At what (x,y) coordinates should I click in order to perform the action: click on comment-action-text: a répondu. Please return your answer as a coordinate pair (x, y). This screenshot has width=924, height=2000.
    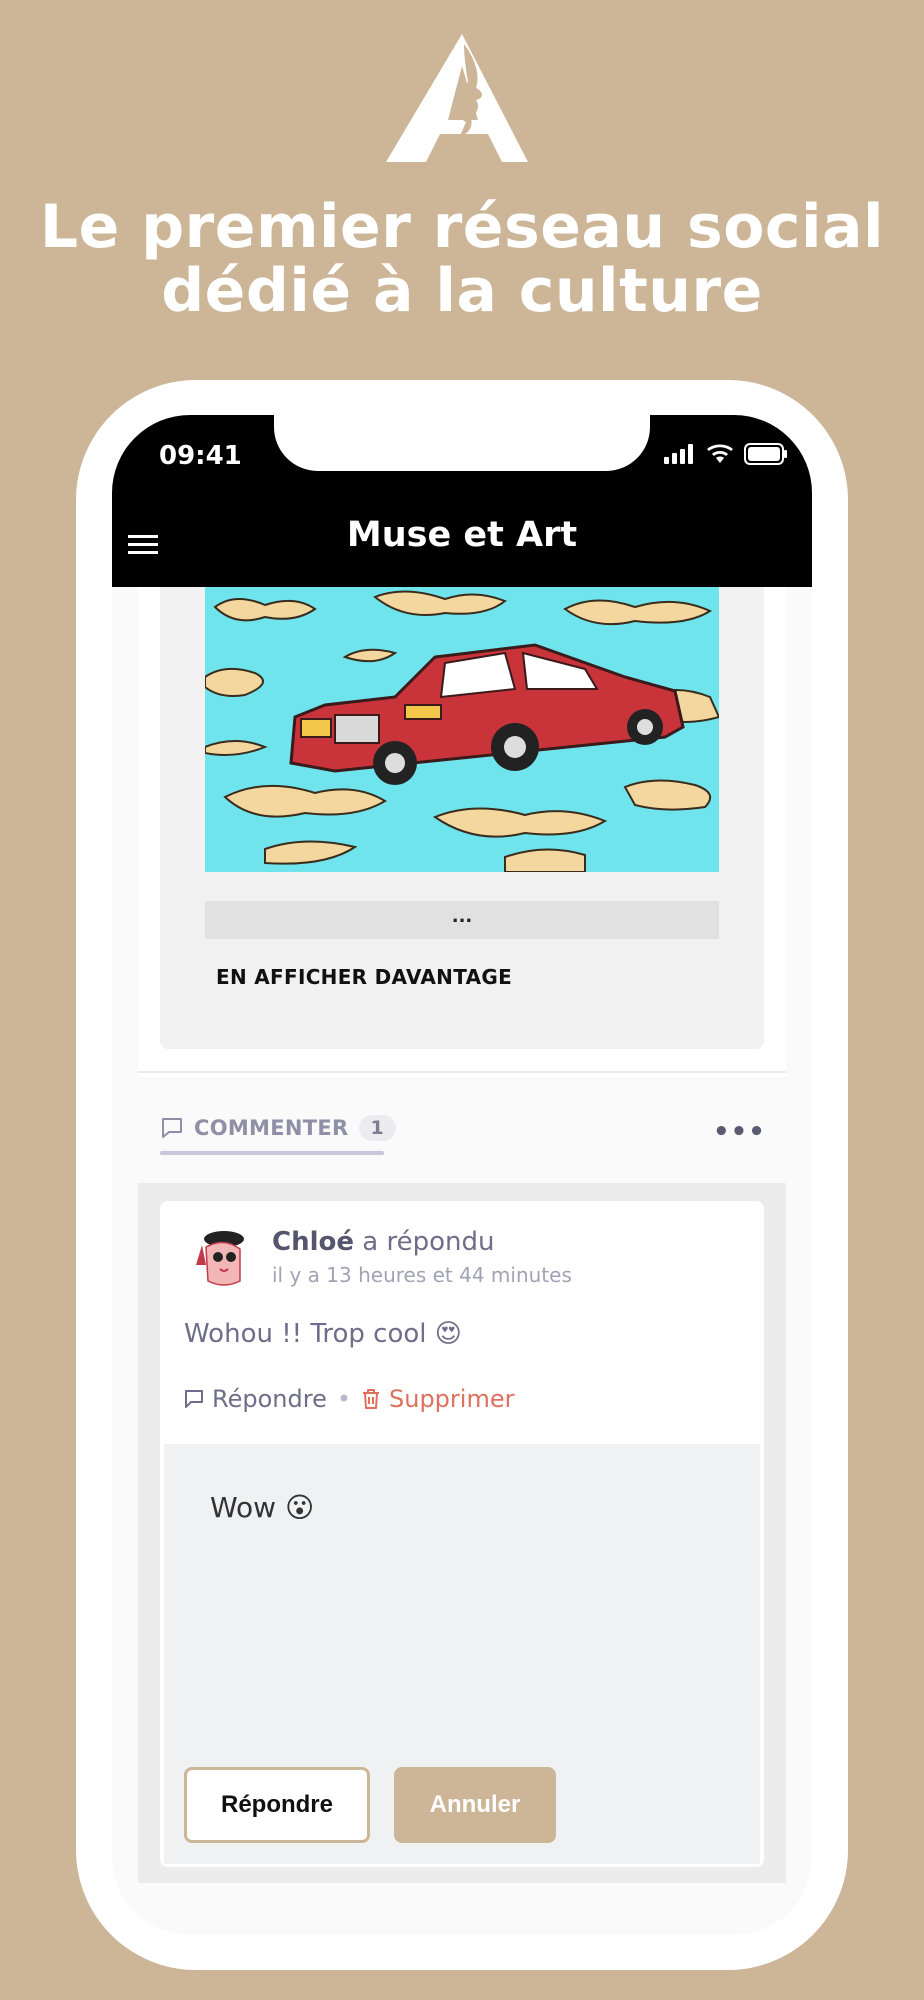
    Looking at the image, I should click on (428, 1242).